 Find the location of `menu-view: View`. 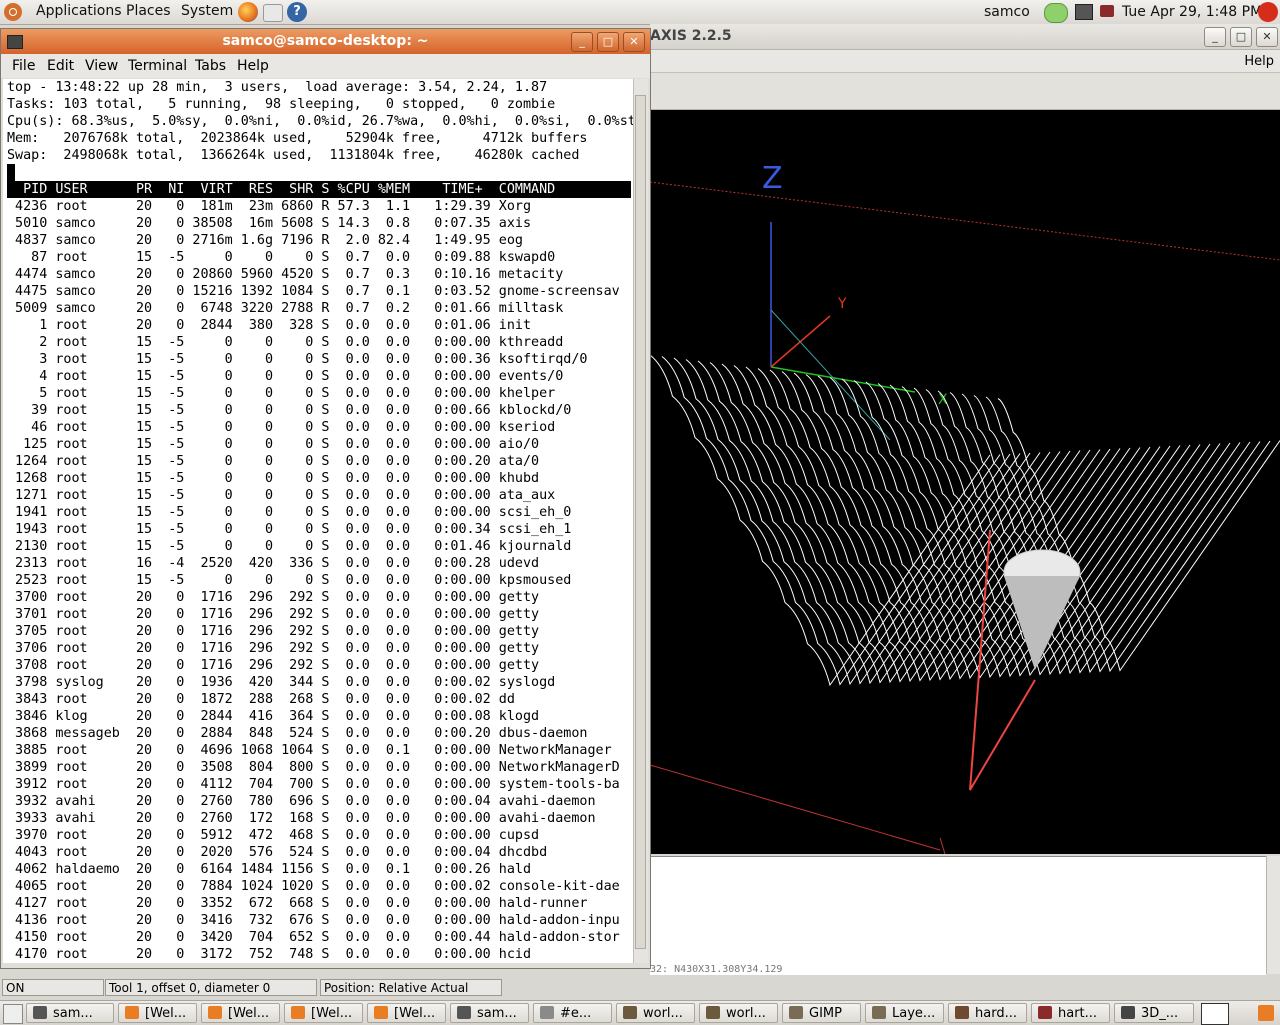

menu-view: View is located at coordinates (101, 66).